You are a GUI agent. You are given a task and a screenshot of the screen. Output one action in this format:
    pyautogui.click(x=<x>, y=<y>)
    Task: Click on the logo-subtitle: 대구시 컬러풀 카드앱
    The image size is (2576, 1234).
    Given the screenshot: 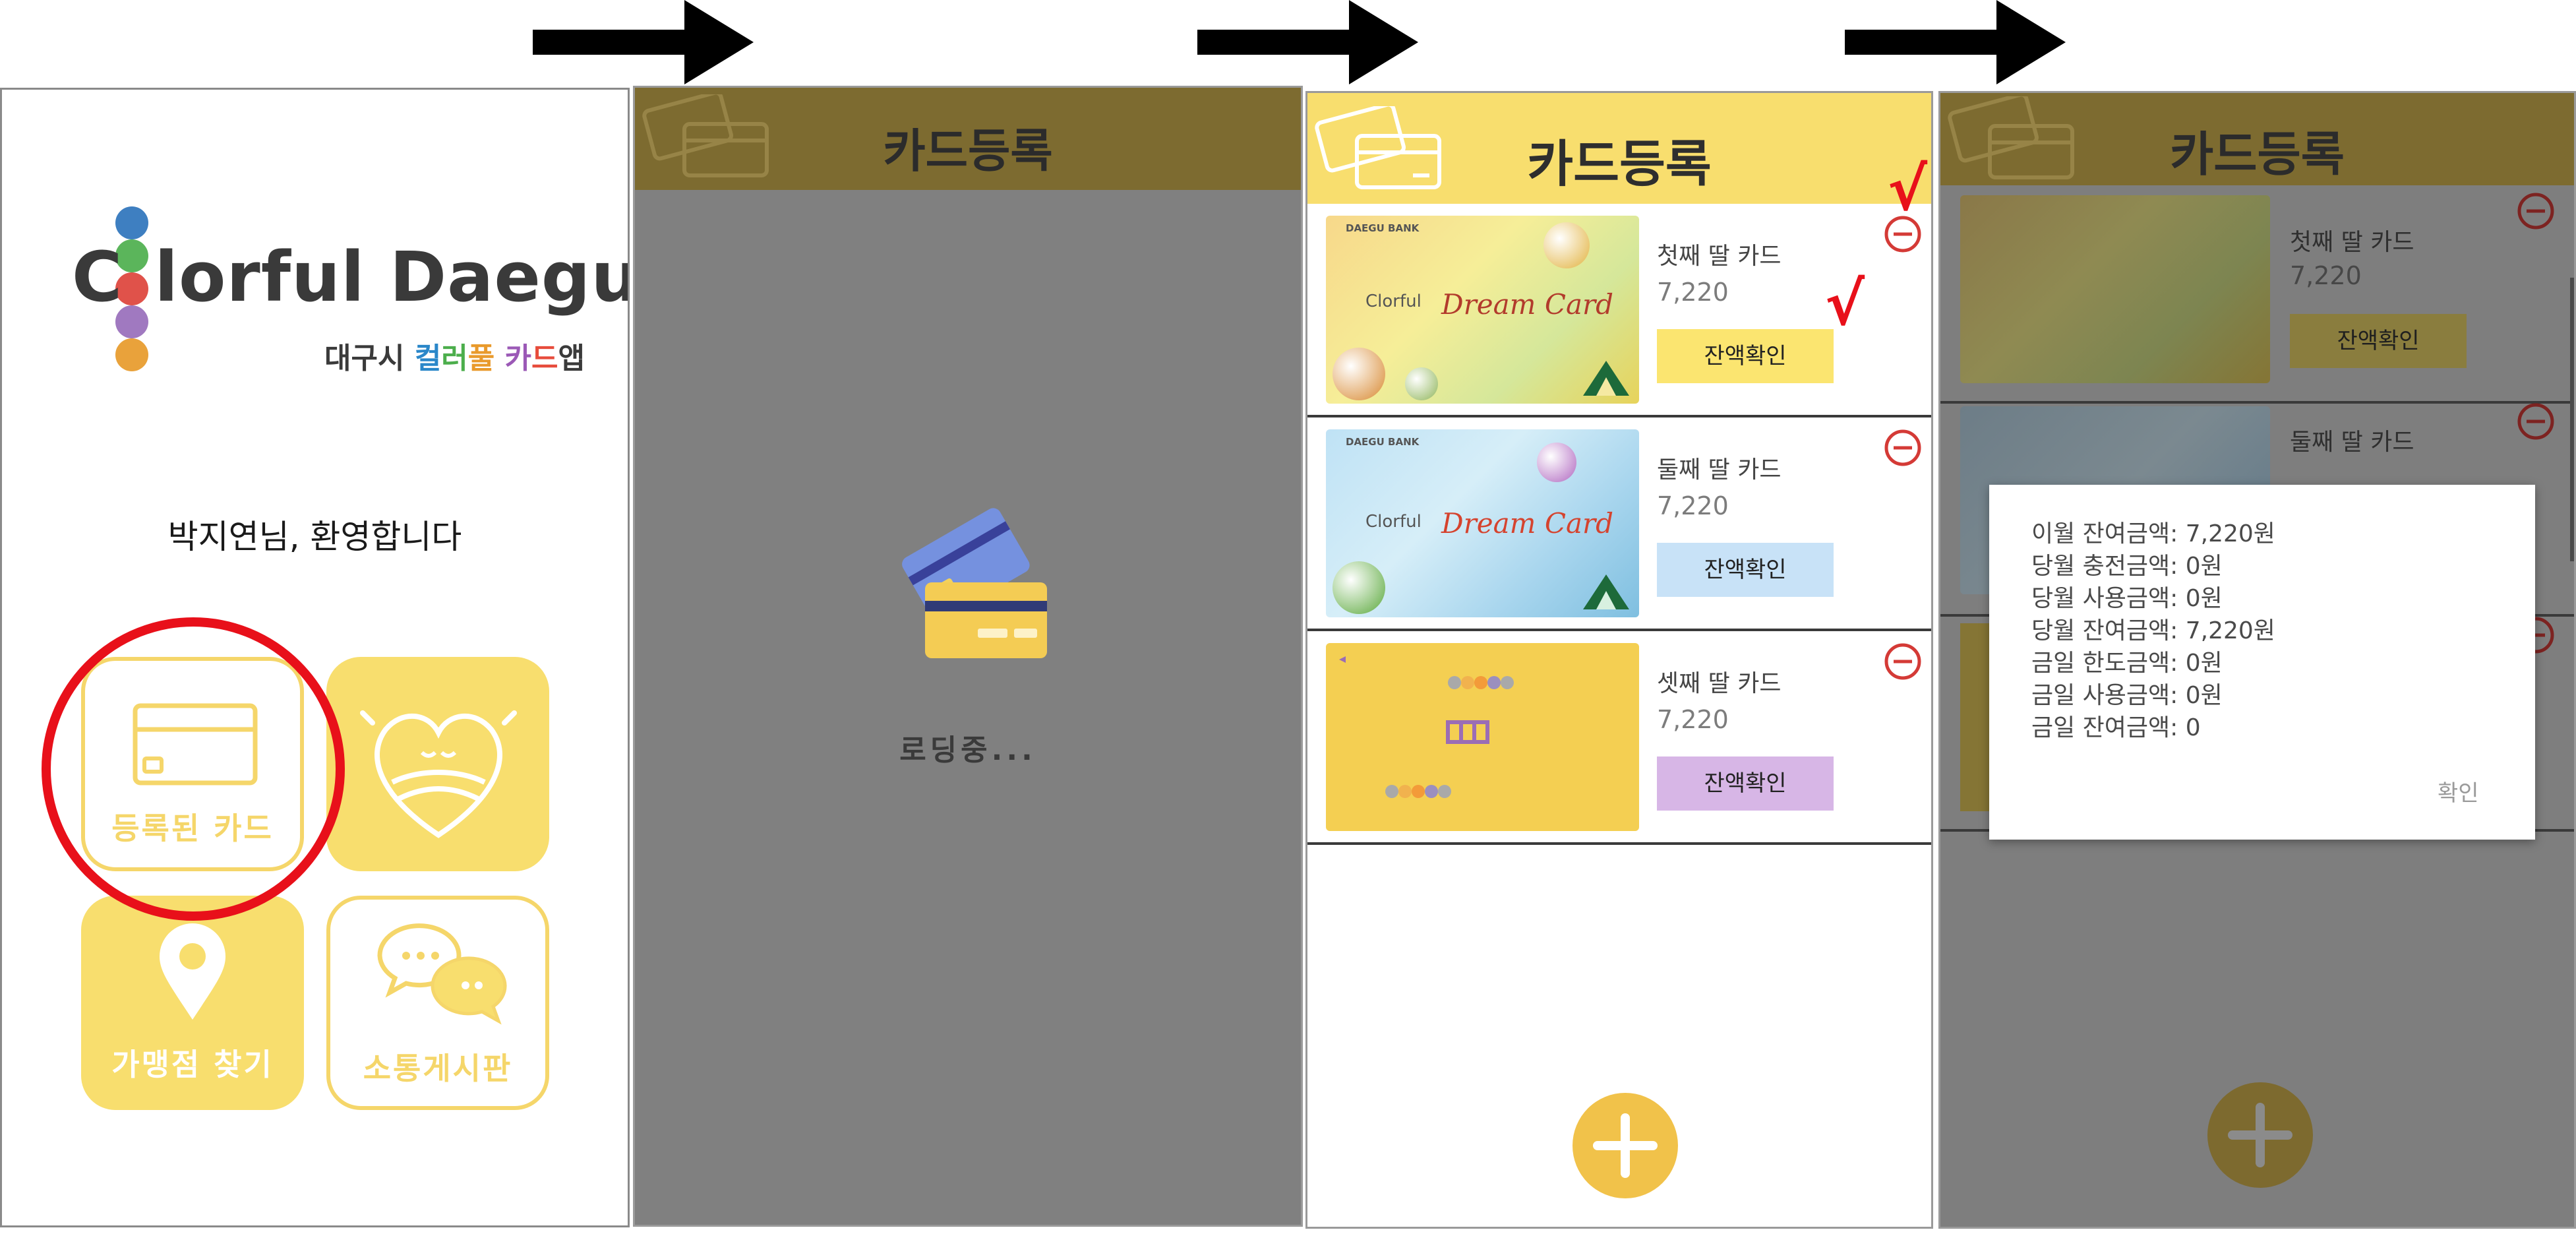 What is the action you would take?
    pyautogui.click(x=454, y=355)
    